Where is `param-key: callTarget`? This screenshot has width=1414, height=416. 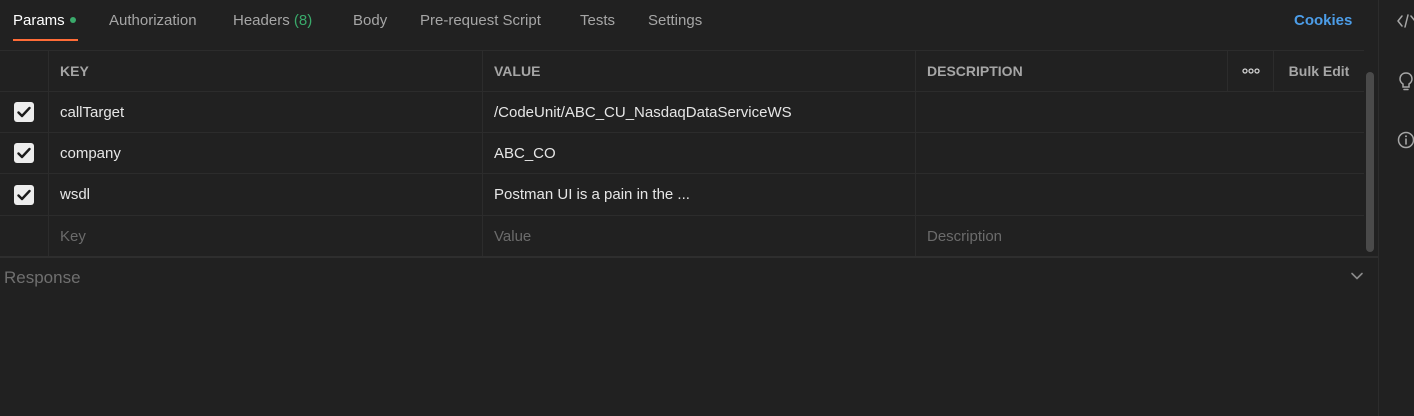 param-key: callTarget is located at coordinates (265, 112).